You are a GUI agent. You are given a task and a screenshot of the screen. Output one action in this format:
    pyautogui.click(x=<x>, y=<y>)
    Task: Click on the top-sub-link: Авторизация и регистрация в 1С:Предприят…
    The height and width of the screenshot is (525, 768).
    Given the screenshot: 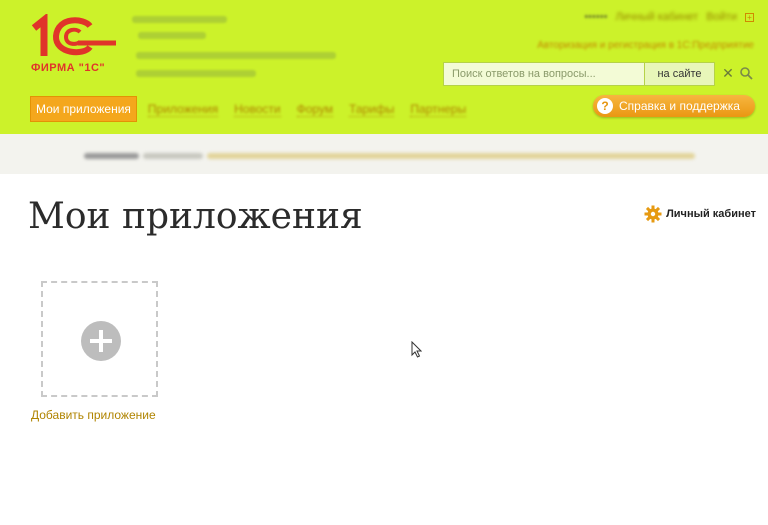 What is the action you would take?
    pyautogui.click(x=645, y=45)
    